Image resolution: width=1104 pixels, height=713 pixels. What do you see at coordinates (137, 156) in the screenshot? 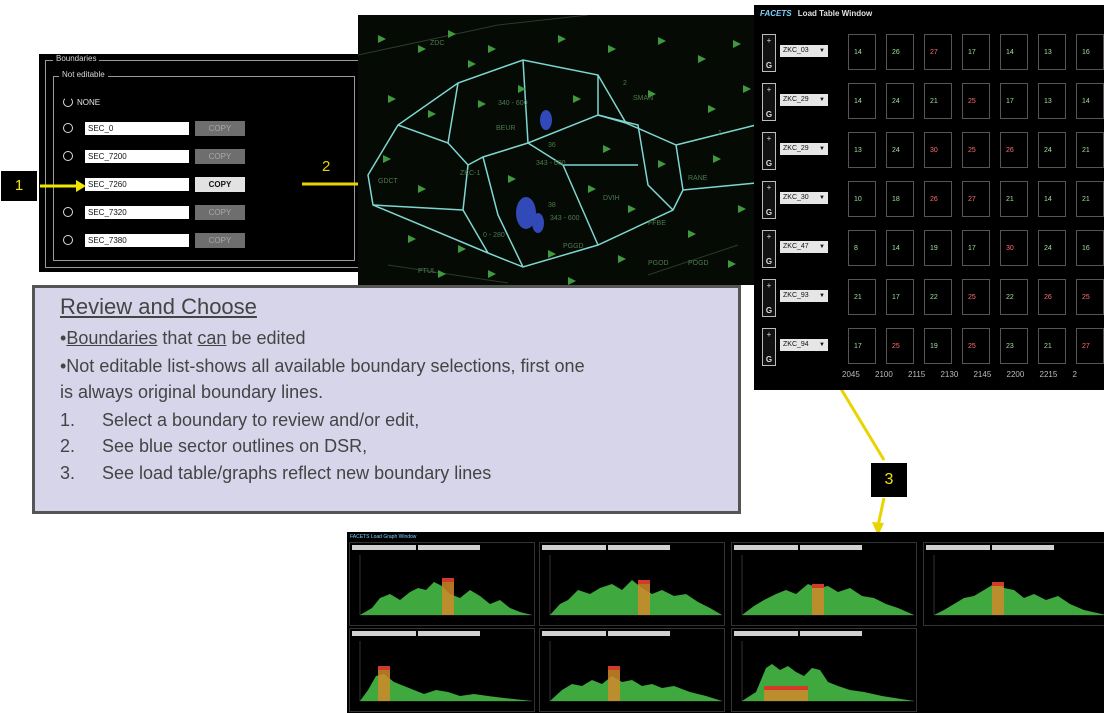
I see `boundary-name-field: SEC_7200` at bounding box center [137, 156].